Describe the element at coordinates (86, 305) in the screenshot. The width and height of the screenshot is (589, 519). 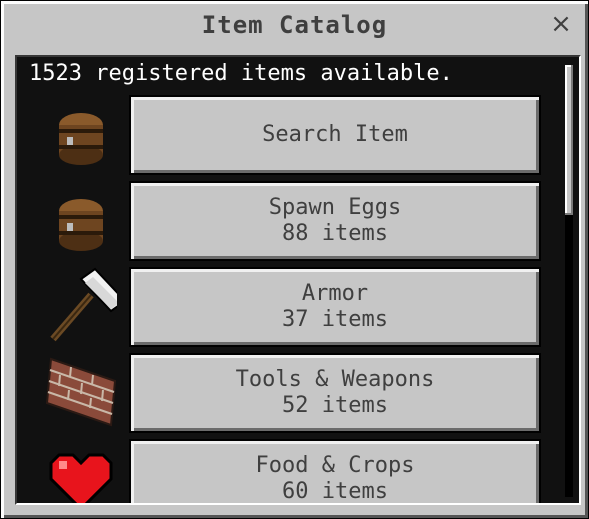
I see `hammer-icon` at that location.